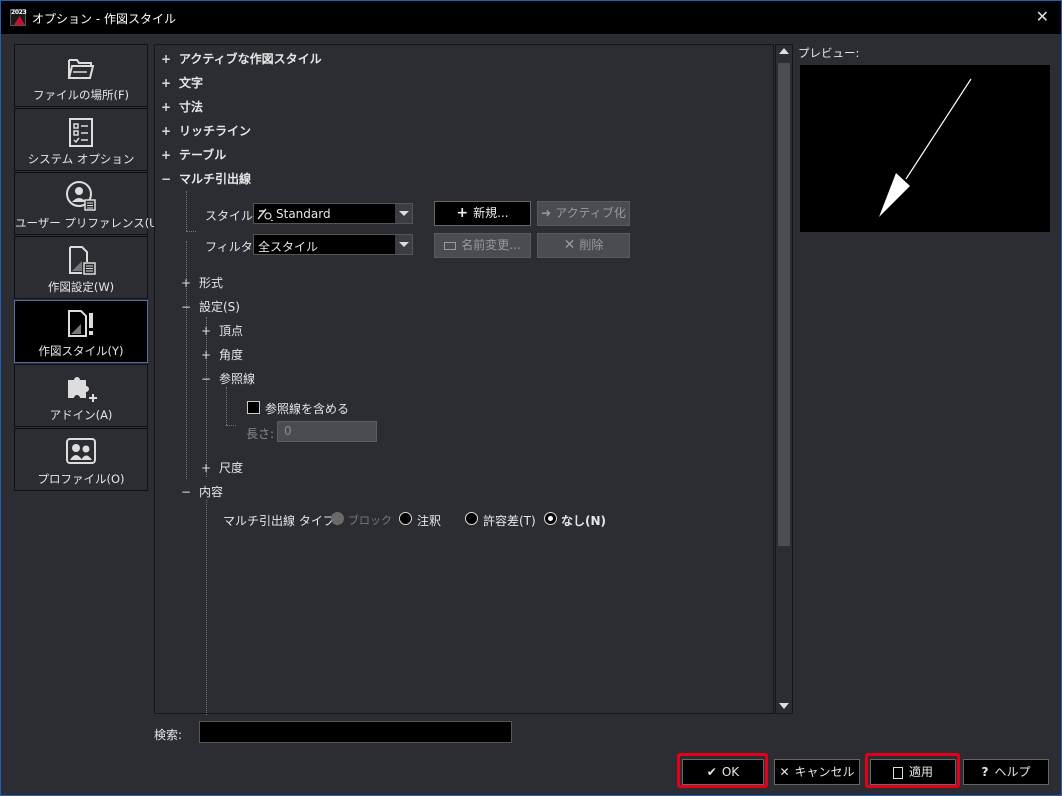  I want to click on tree-node-active-style: + アクティブな作図スタイル, so click(241, 58).